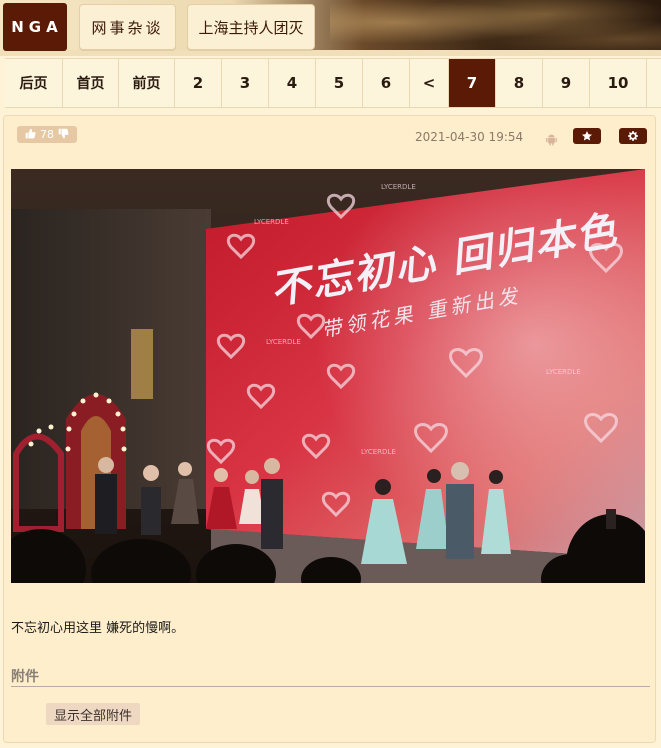  Describe the element at coordinates (30, 135) in the screenshot. I see `thumbs-up-icon` at that location.